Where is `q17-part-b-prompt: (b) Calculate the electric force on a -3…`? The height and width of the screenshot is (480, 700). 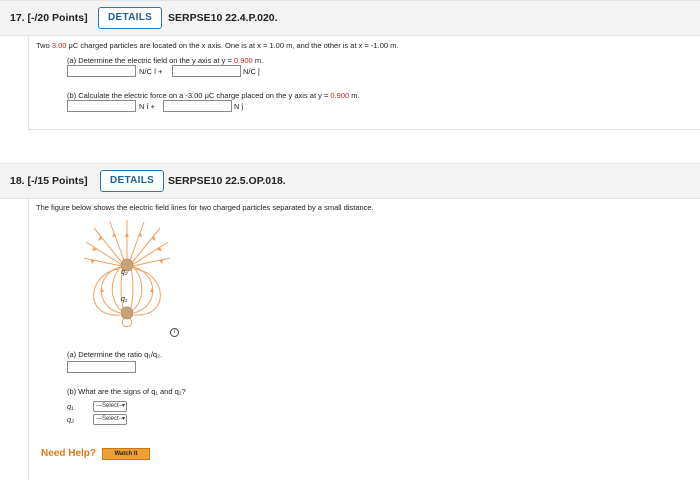
q17-part-b-prompt: (b) Calculate the electric force on a -3… is located at coordinates (213, 95).